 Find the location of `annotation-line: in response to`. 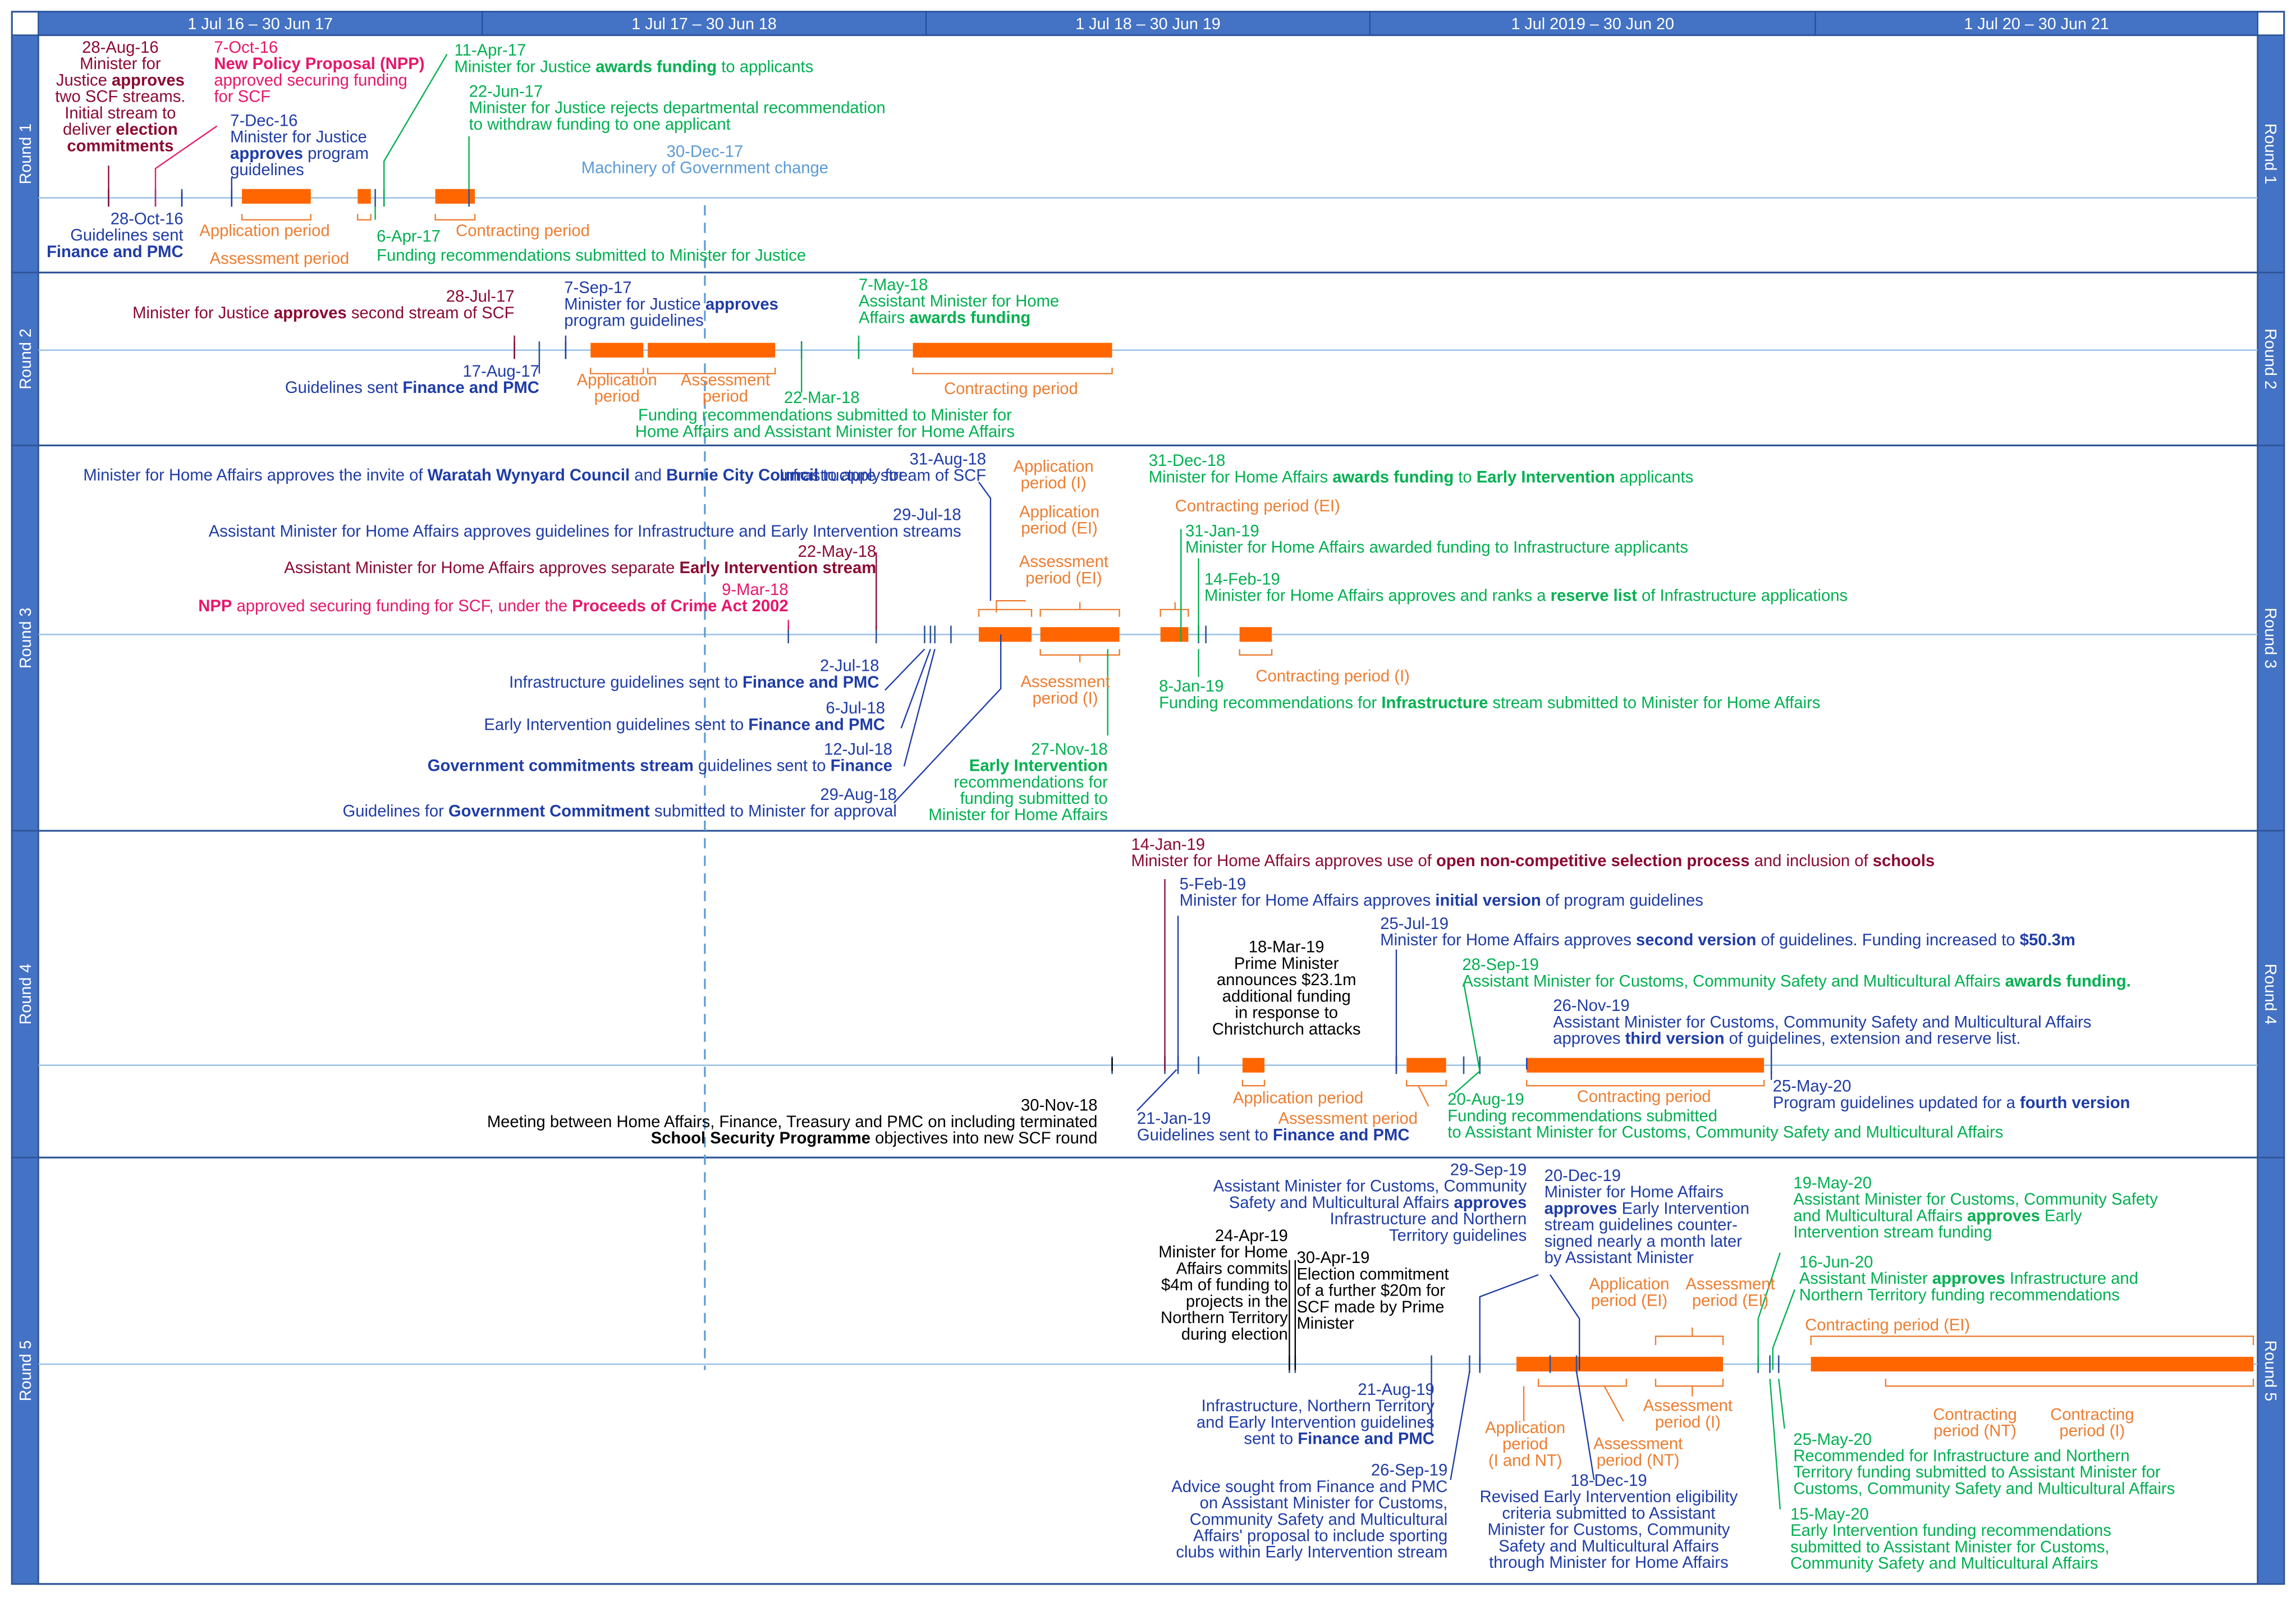

annotation-line: in response to is located at coordinates (1287, 1013).